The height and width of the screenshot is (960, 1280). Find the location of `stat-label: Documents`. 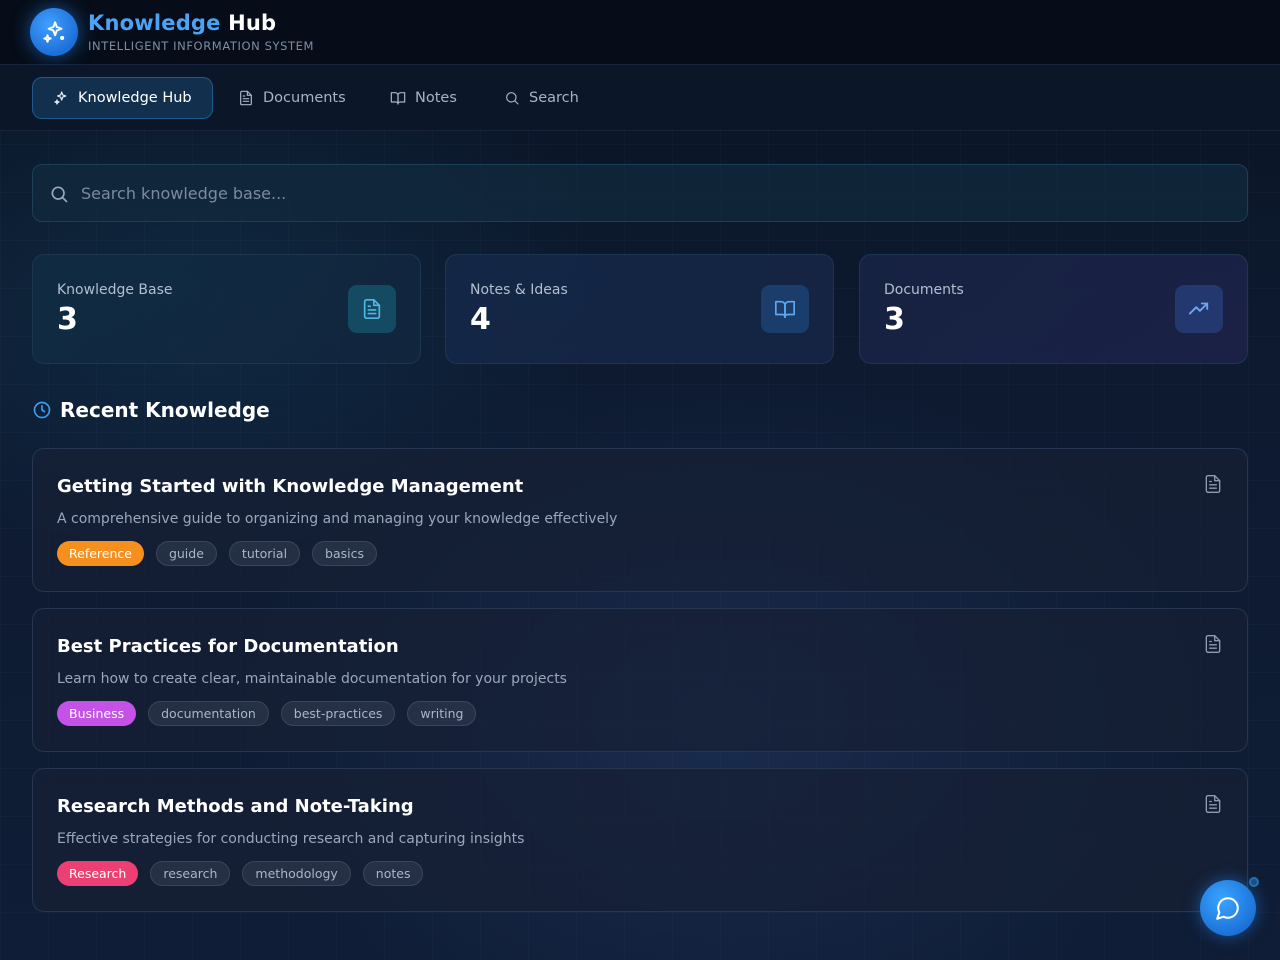

stat-label: Documents is located at coordinates (924, 290).